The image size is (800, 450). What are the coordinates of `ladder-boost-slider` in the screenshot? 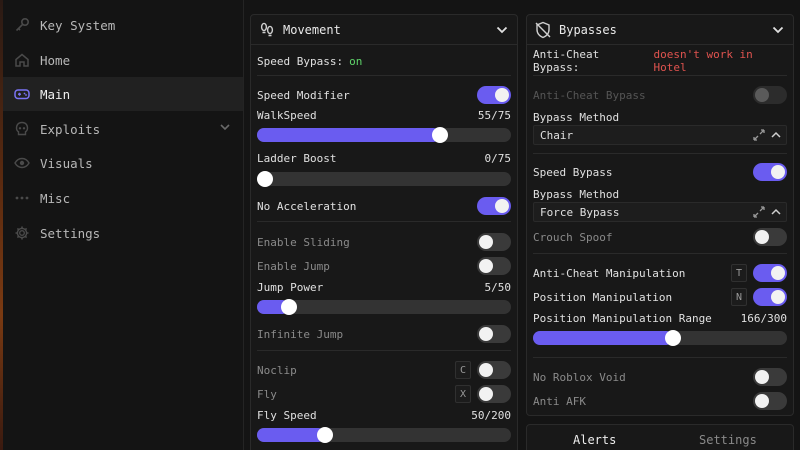 It's located at (384, 179).